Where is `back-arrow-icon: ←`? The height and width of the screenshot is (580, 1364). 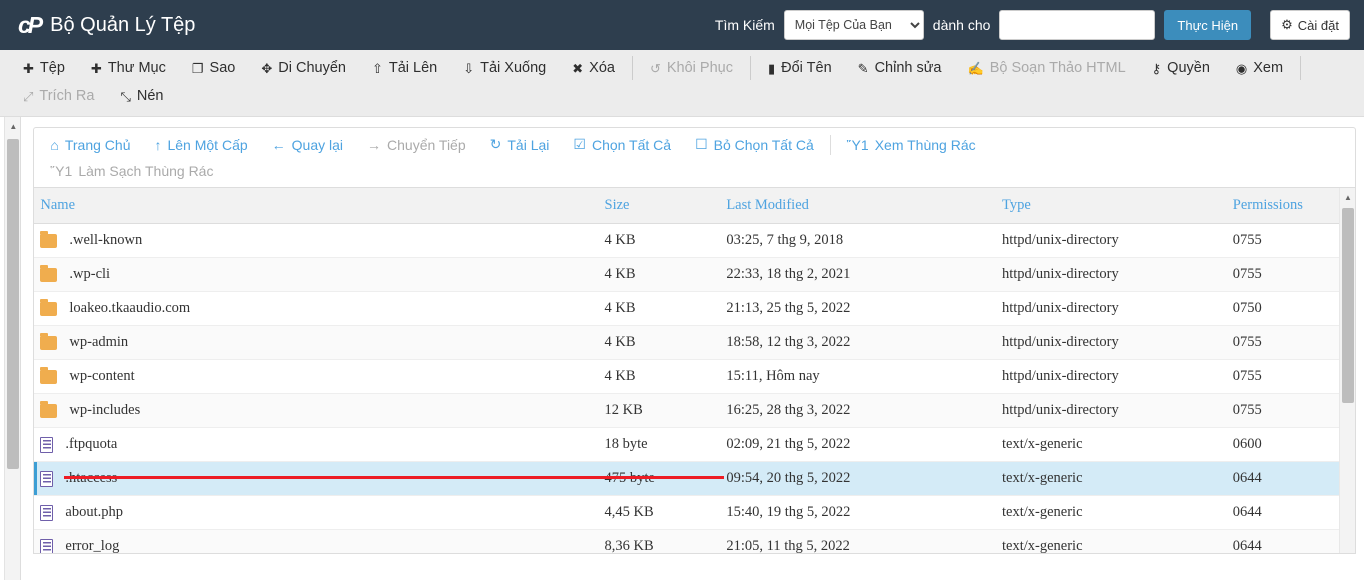
back-arrow-icon: ← is located at coordinates (278, 144).